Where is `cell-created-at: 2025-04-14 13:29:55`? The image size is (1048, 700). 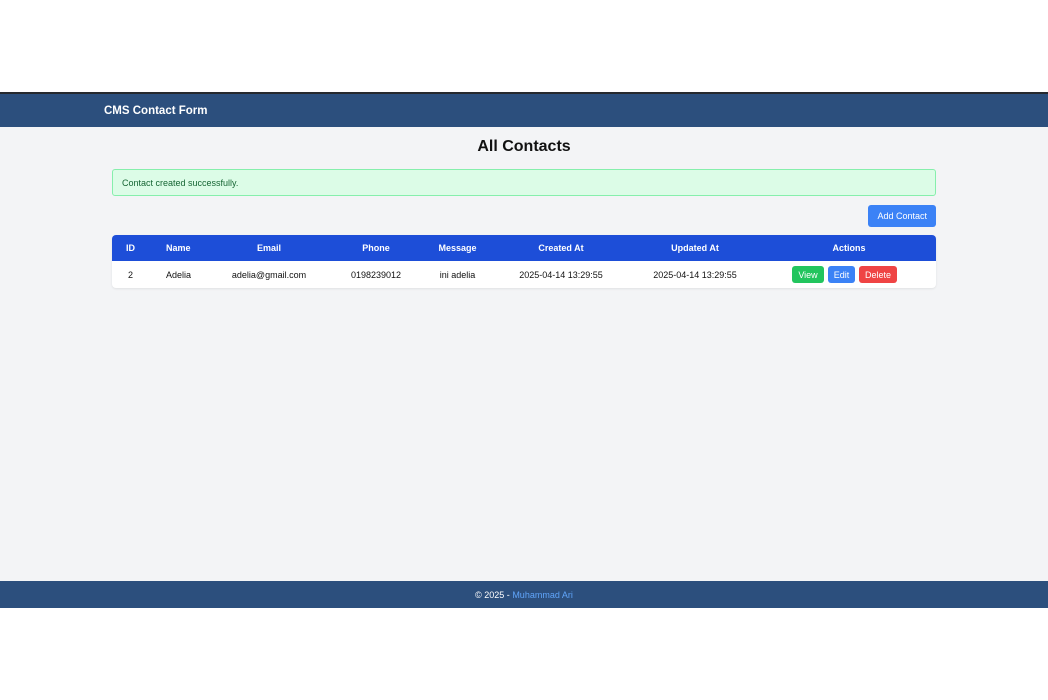 cell-created-at: 2025-04-14 13:29:55 is located at coordinates (561, 274).